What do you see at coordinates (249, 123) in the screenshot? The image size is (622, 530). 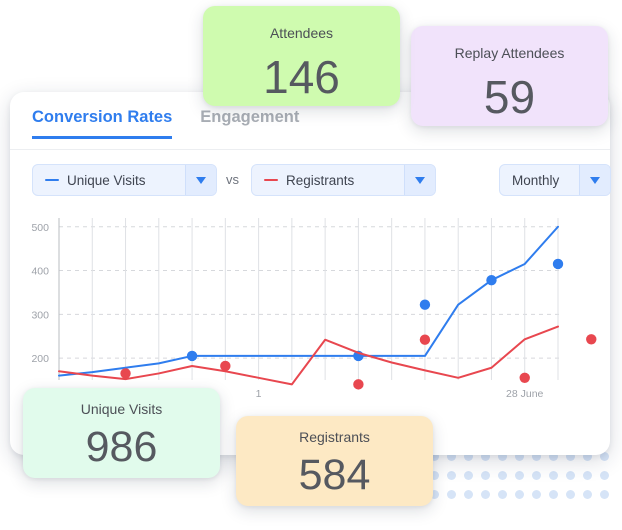 I see `tab-engagement: Engagement` at bounding box center [249, 123].